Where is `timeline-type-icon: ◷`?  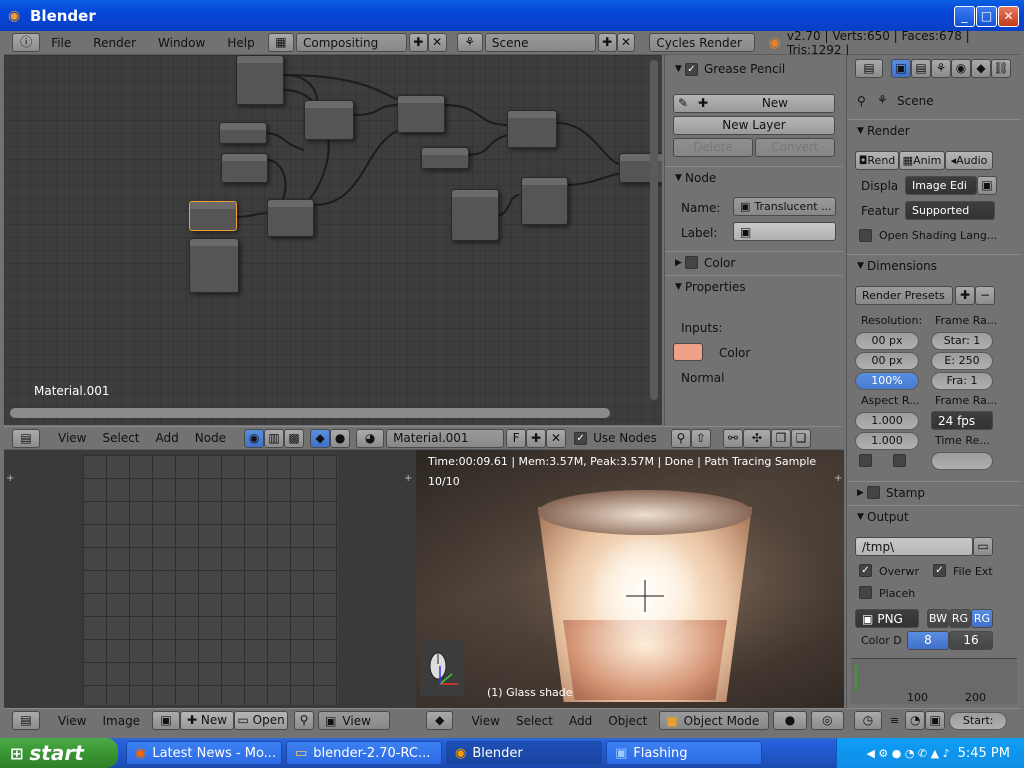 timeline-type-icon: ◷ is located at coordinates (868, 720).